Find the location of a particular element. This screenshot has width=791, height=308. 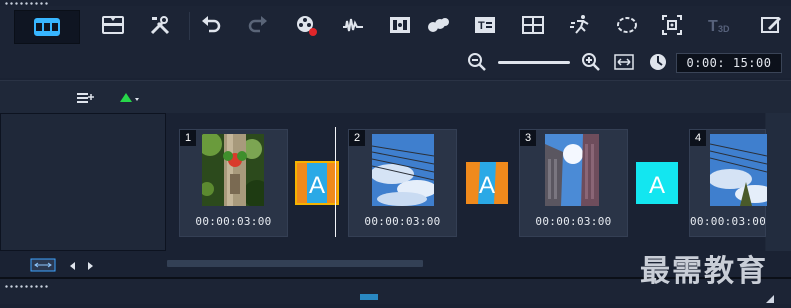

subtitle-editor-button: T is located at coordinates (485, 25).